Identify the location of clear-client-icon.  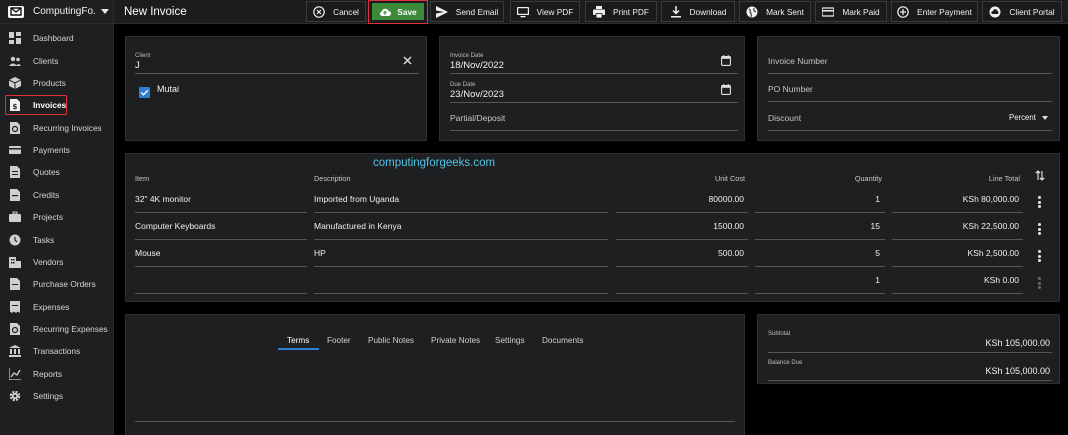
(407, 60).